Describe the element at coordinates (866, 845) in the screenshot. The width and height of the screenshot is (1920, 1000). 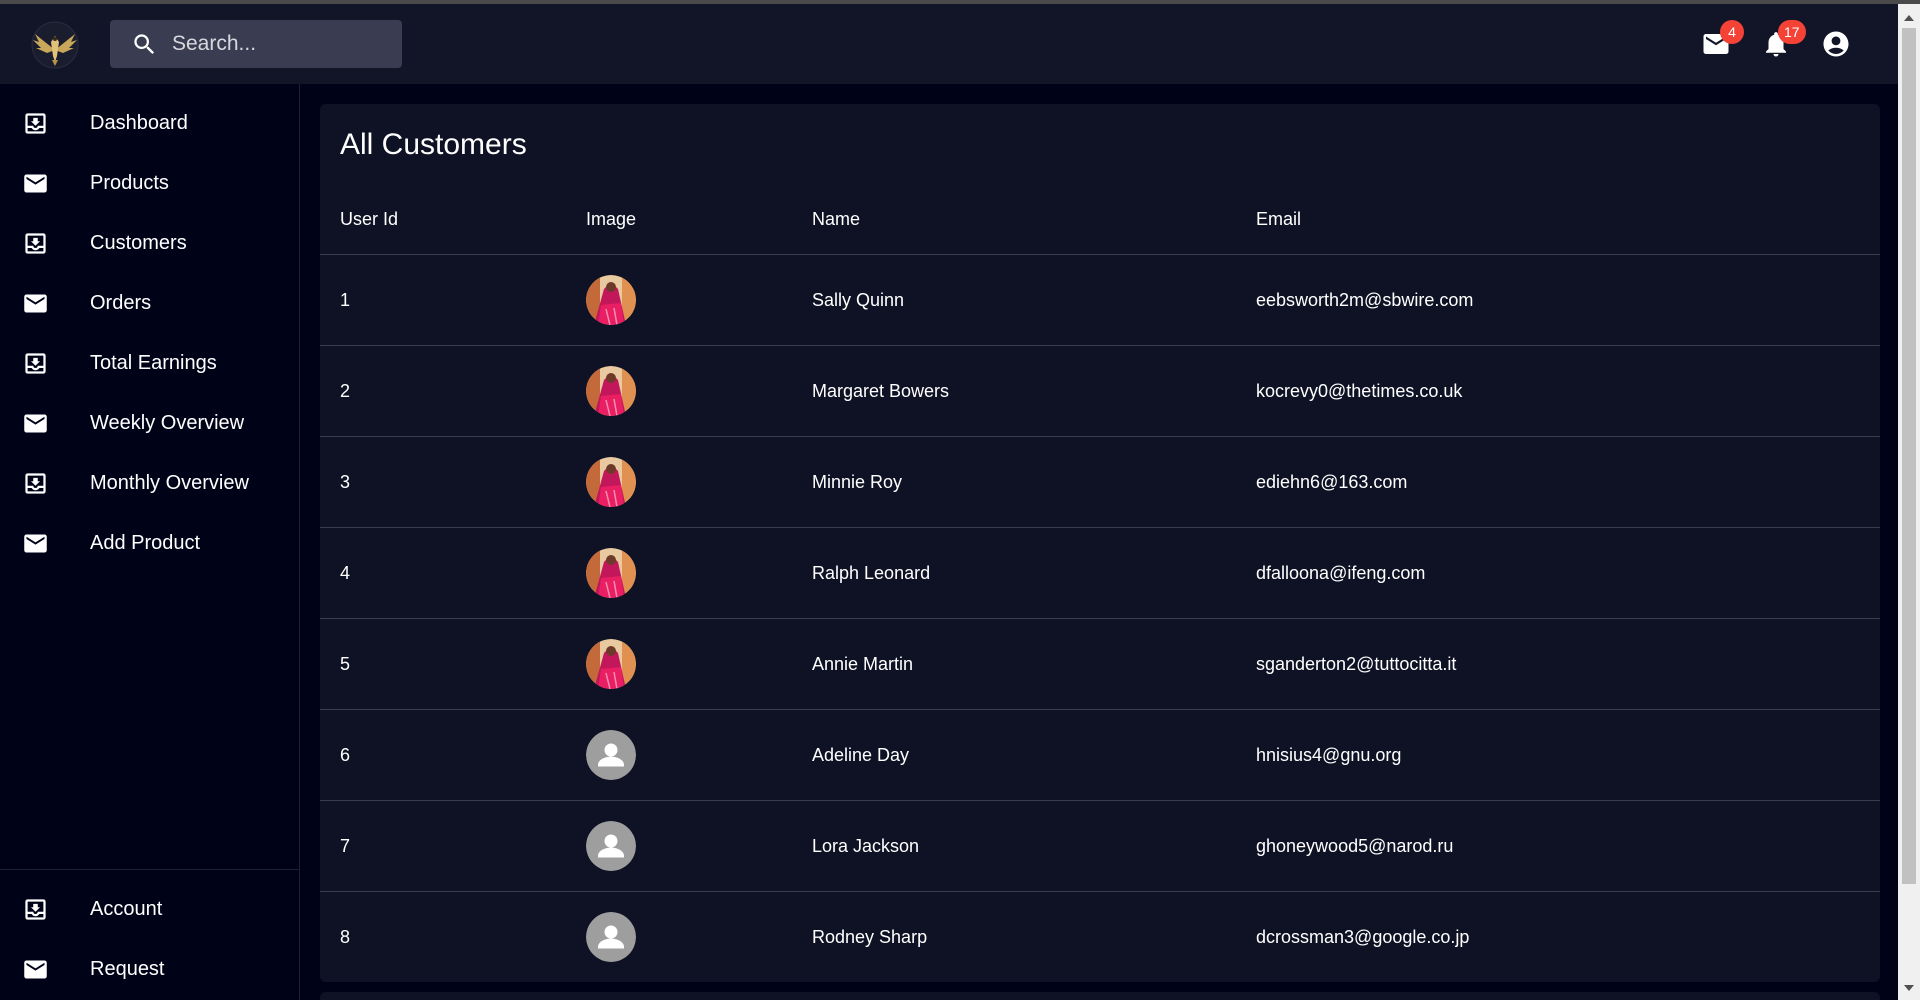
I see `cell-name: Lora Jackson` at that location.